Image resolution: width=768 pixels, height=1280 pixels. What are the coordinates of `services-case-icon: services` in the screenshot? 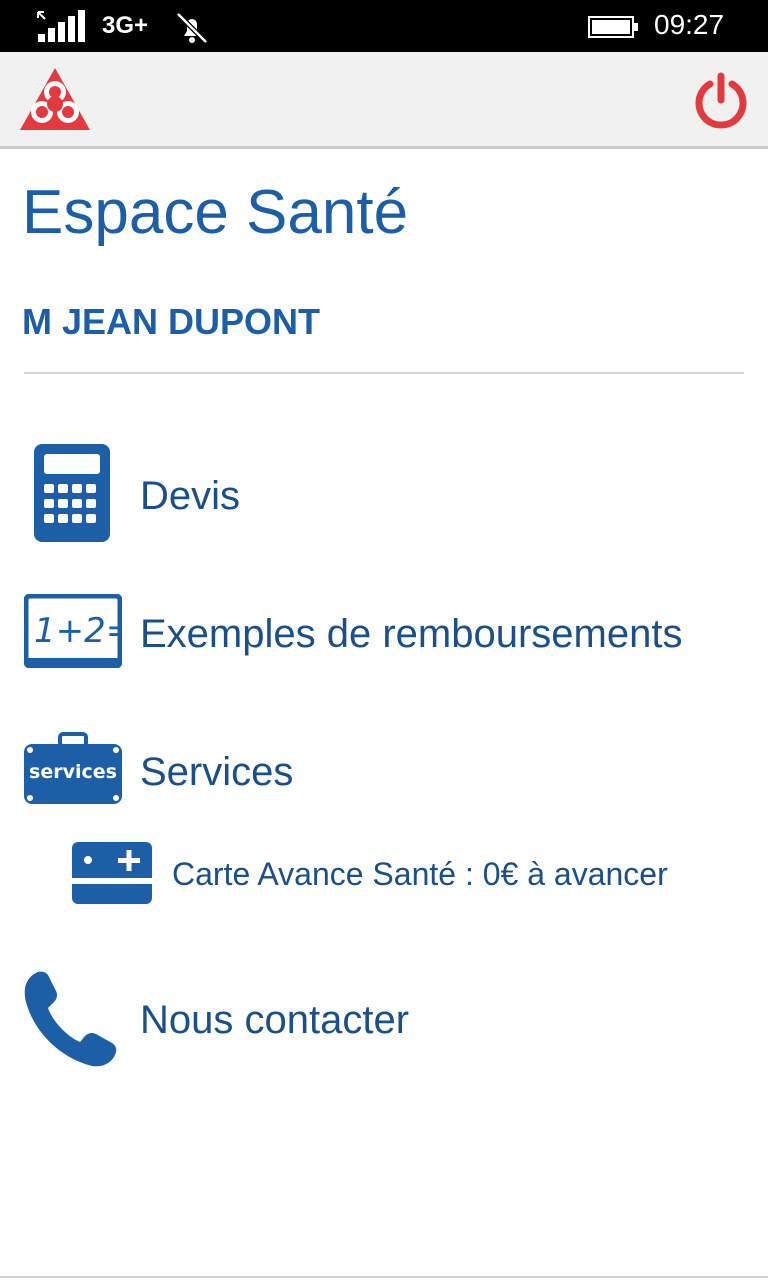 It's located at (73, 768).